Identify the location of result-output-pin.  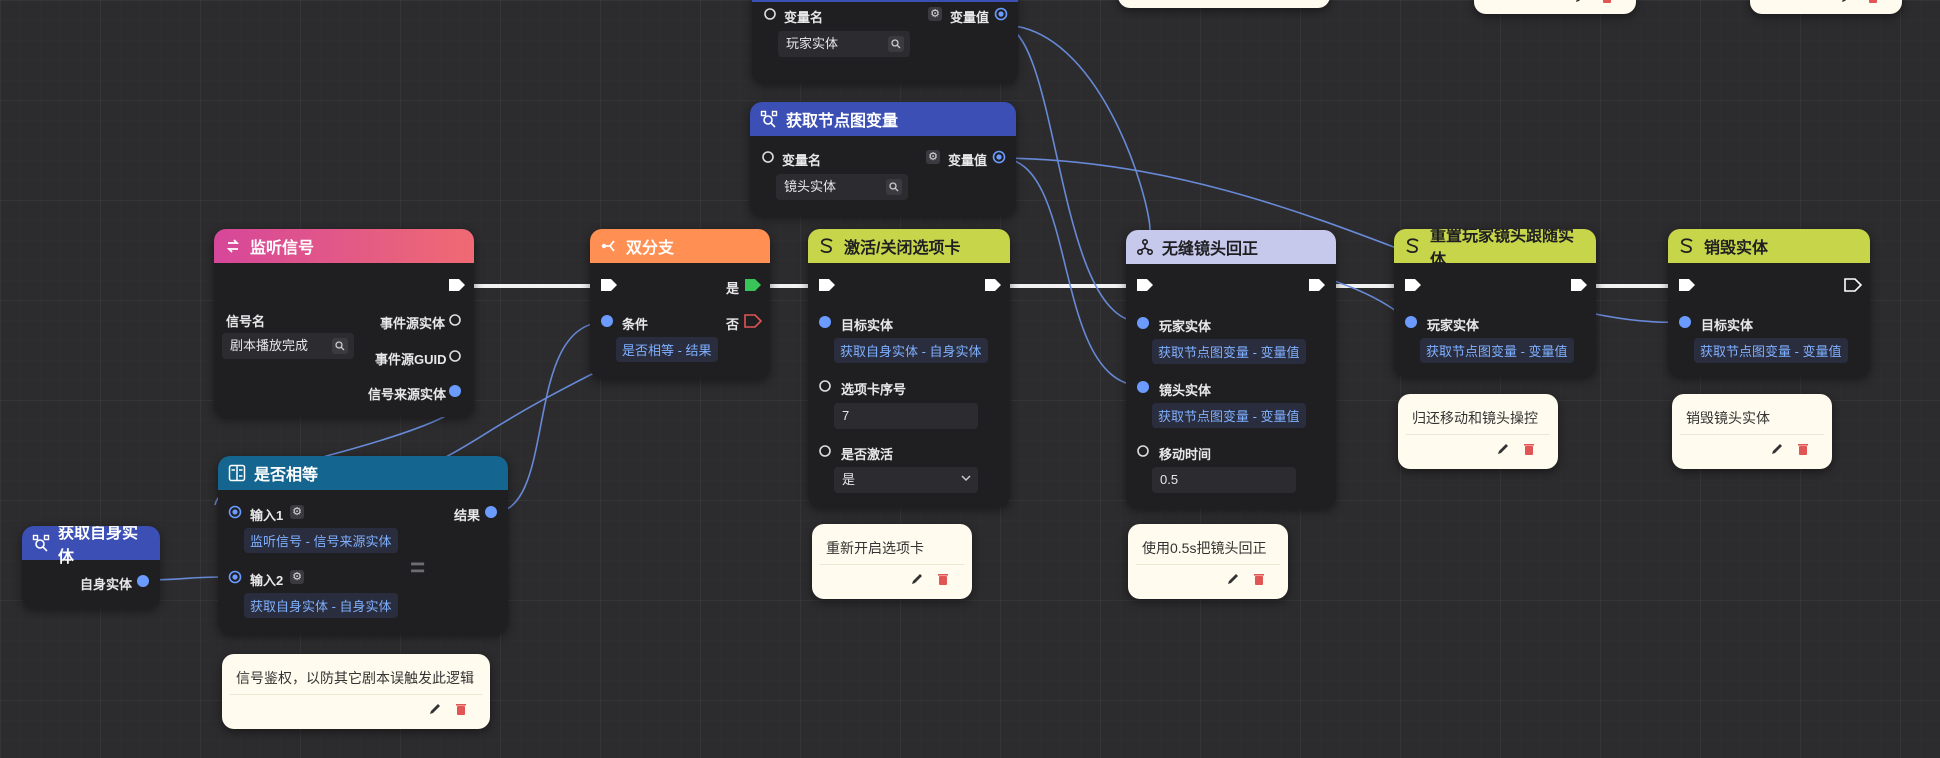
(491, 512).